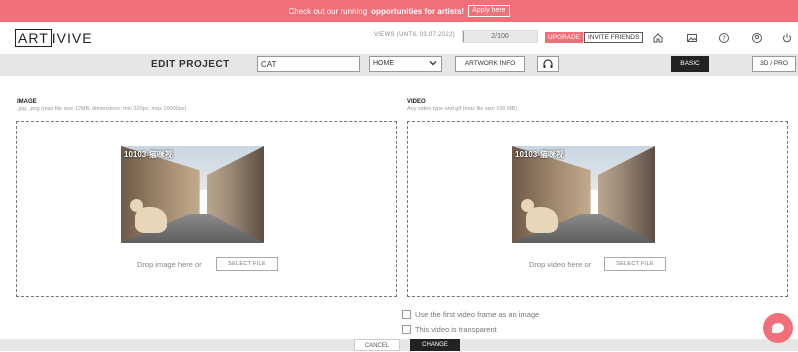 This screenshot has height=352, width=798. Describe the element at coordinates (415, 35) in the screenshot. I see `views-label: VIEWS (UNTIL 03.07.2022)` at that location.